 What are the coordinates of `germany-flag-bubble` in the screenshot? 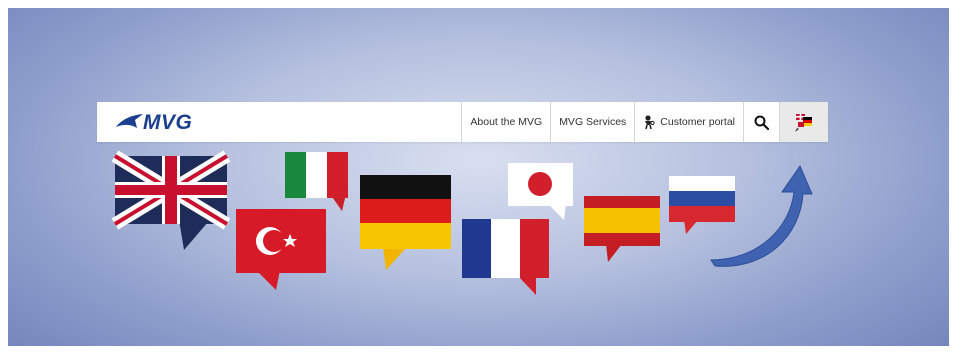 It's located at (405, 222).